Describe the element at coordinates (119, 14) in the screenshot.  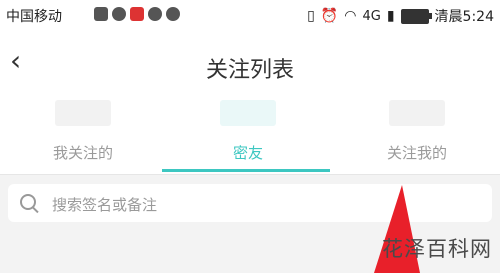
I see `message-icon` at that location.